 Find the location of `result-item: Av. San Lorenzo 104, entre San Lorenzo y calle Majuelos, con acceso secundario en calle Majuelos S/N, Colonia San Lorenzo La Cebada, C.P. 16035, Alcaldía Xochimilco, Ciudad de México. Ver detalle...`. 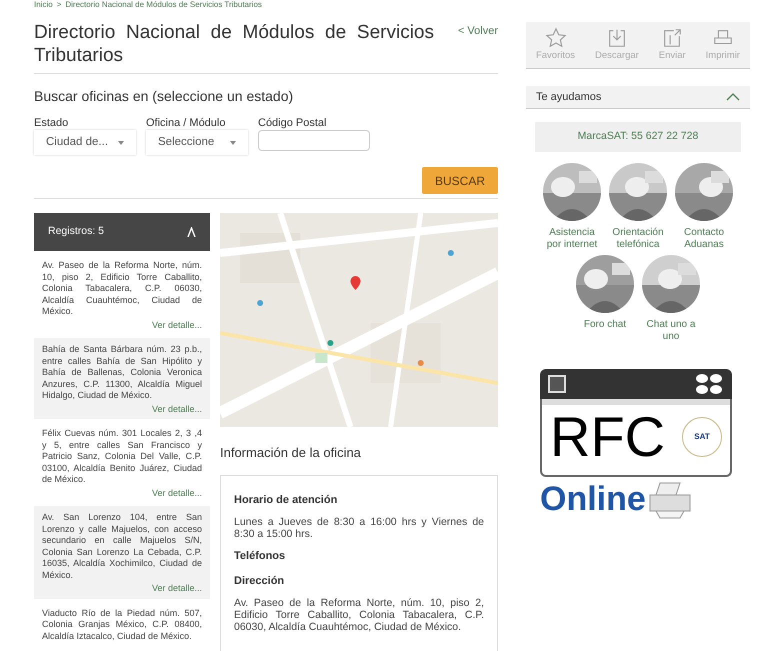

result-item: Av. San Lorenzo 104, entre San Lorenzo y calle Majuelos, con acceso secundario en calle Majuelos S/N, Colonia San Lorenzo La Cebada, C.P. 16035, Alcaldía Xochimilco, Ciudad de México. Ver detalle... is located at coordinates (122, 552).